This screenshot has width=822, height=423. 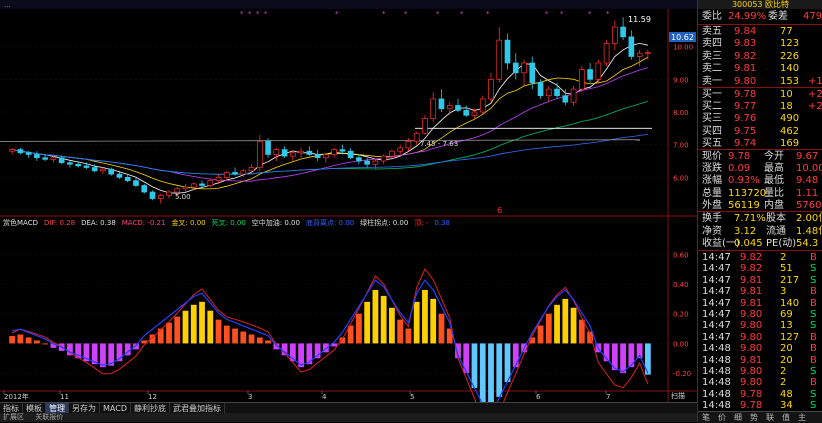 What do you see at coordinates (348, 417) in the screenshot?
I see `bottom-status-bar: 扩展区 关联报价` at bounding box center [348, 417].